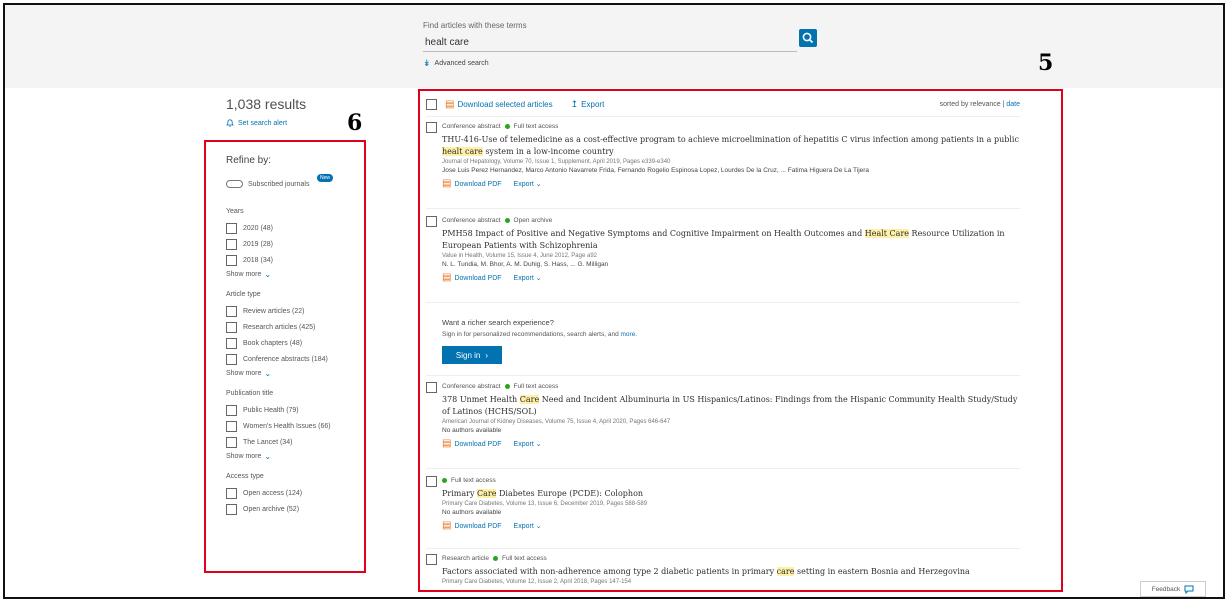 This screenshot has height=602, width=1228. I want to click on divider, so click(723, 302).